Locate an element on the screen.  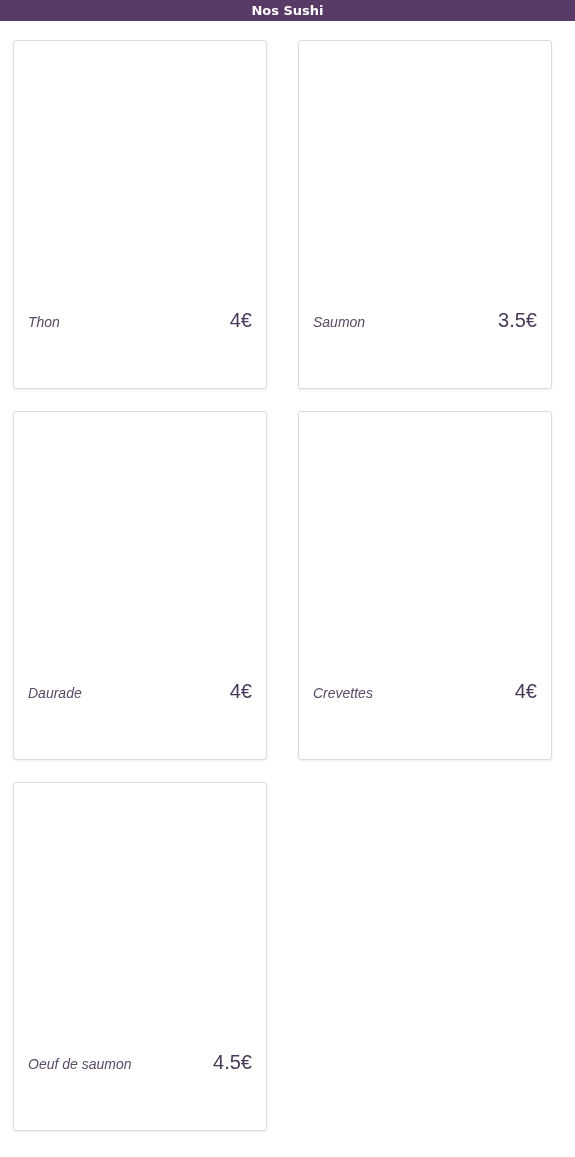
product-name: Thon is located at coordinates (44, 322).